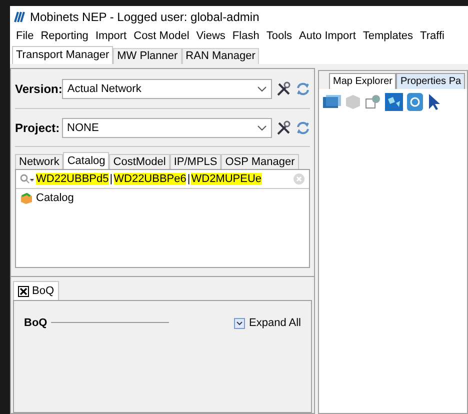  I want to click on search-term: WD2MUPEUe, so click(226, 178).